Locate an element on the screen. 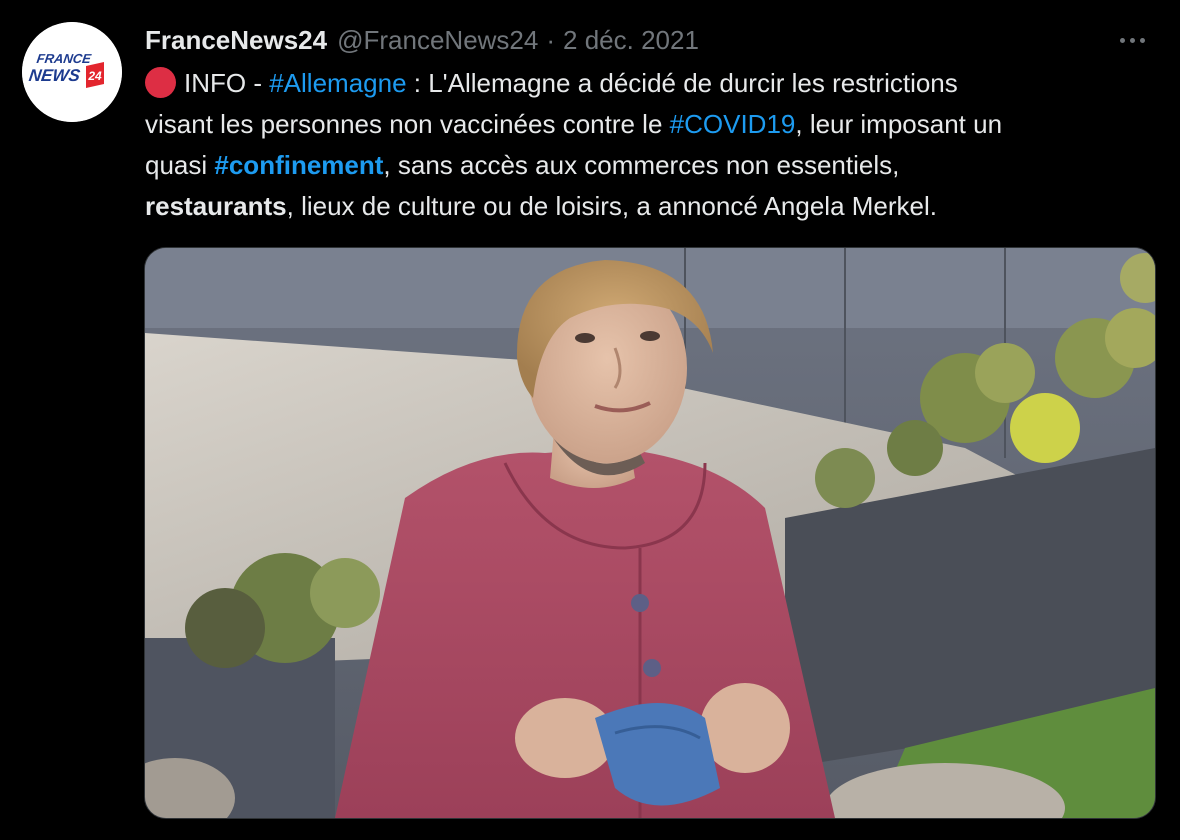 The height and width of the screenshot is (840, 1180). svg-text: NEWS is located at coordinates (55, 75).